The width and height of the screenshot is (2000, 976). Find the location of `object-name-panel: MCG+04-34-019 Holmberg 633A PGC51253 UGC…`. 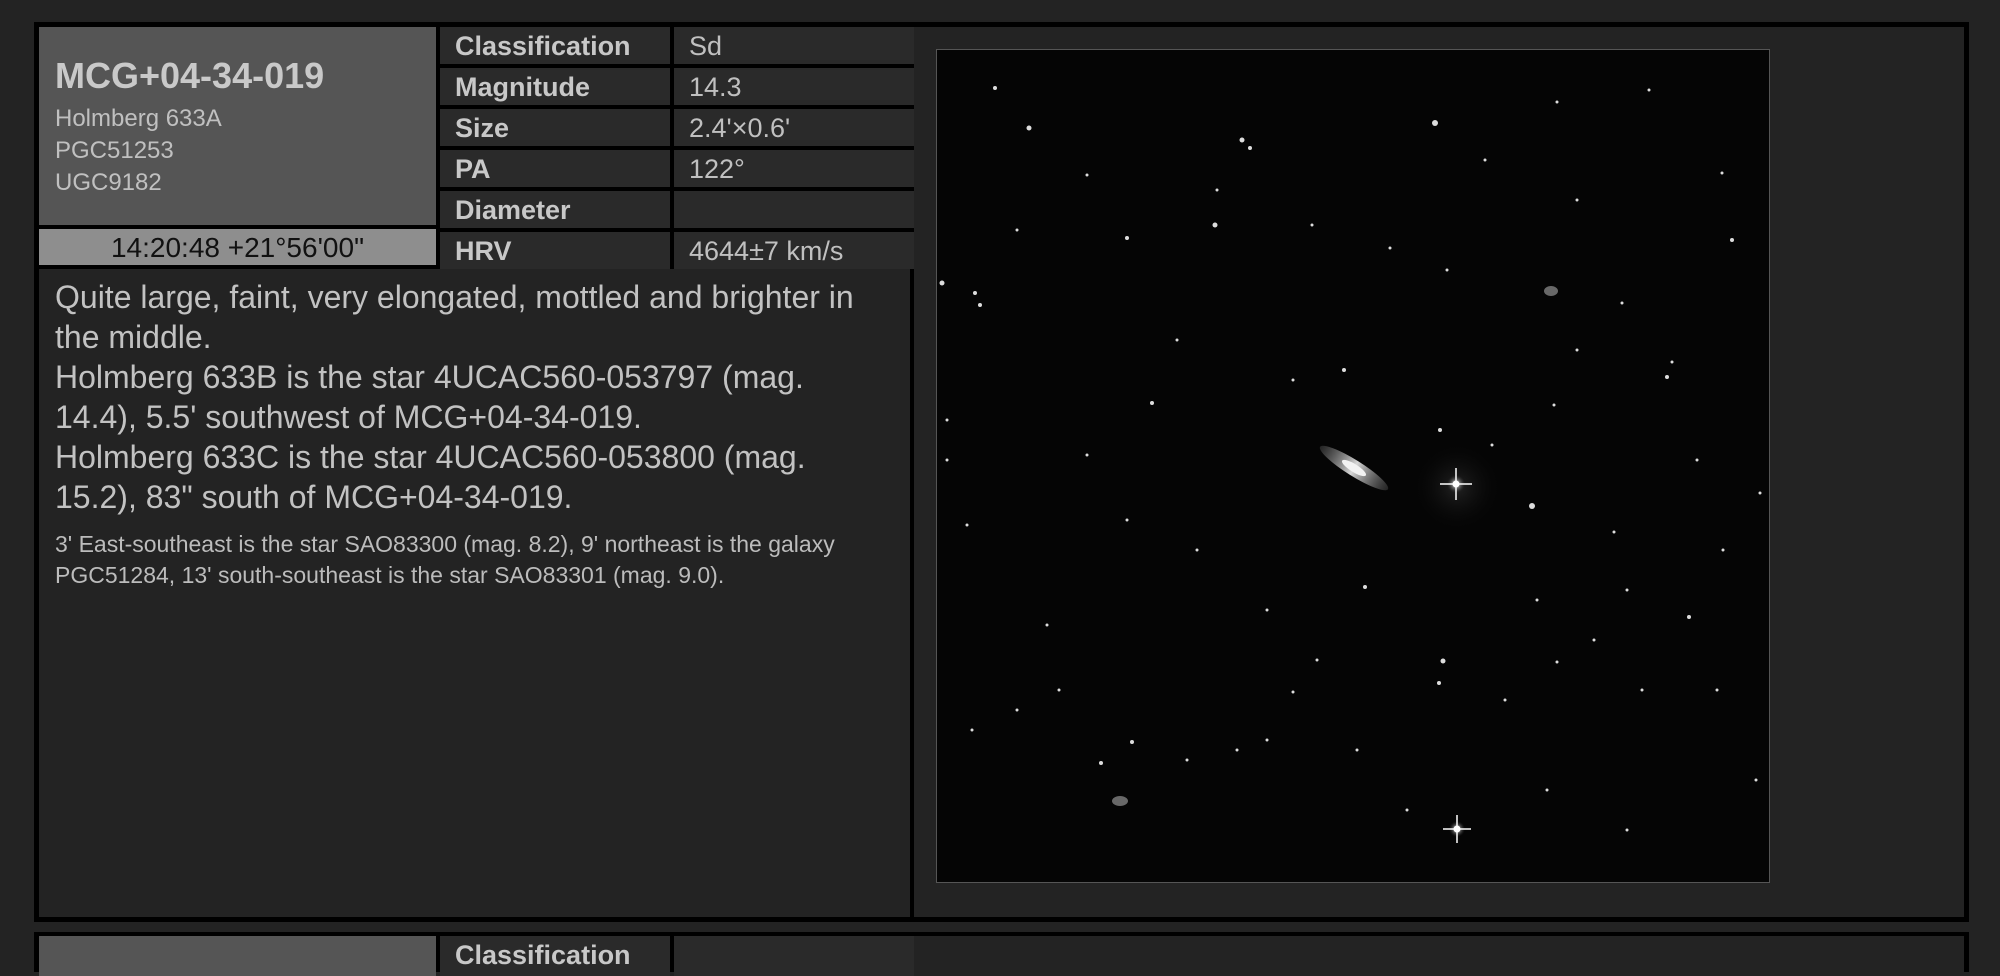

object-name-panel: MCG+04-34-019 Holmberg 633A PGC51253 UGC… is located at coordinates (237, 126).